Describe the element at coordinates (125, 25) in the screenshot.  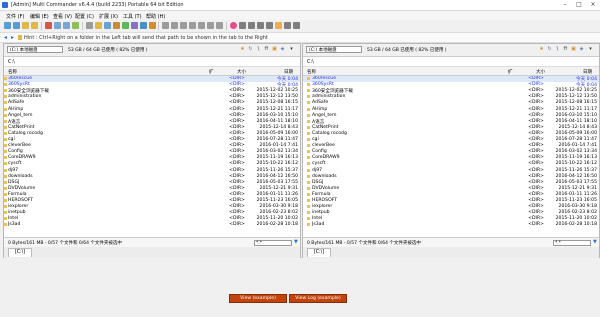
I see `extract-icon` at that location.